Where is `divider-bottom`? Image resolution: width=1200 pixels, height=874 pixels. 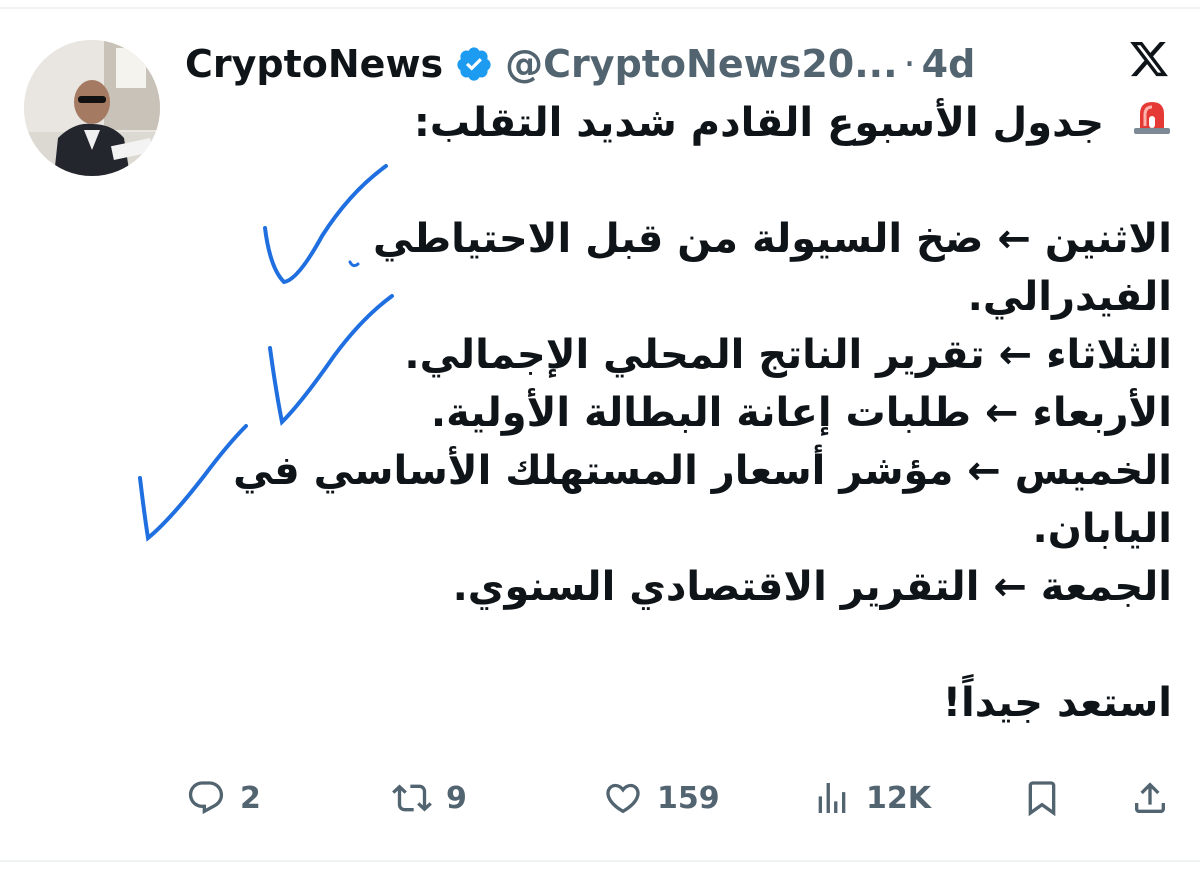
divider-bottom is located at coordinates (600, 861).